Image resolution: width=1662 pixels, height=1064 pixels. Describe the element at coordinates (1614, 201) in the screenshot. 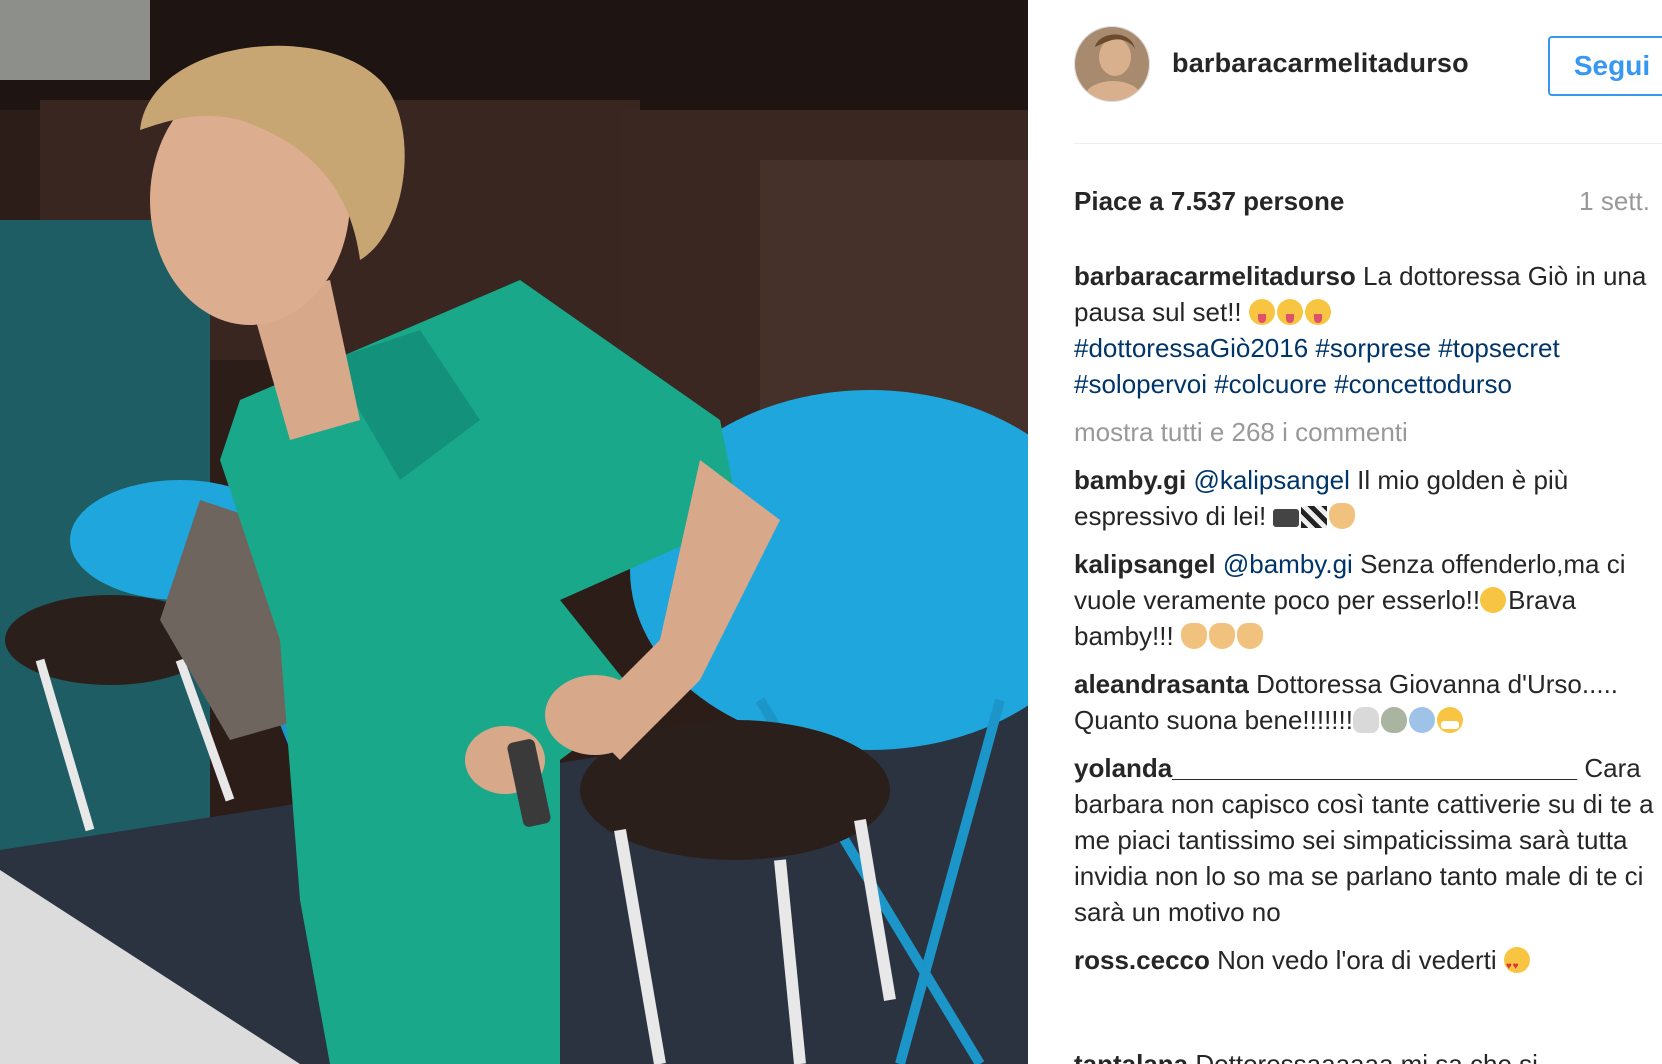

I see `post-timestamp: 1 sett.` at that location.